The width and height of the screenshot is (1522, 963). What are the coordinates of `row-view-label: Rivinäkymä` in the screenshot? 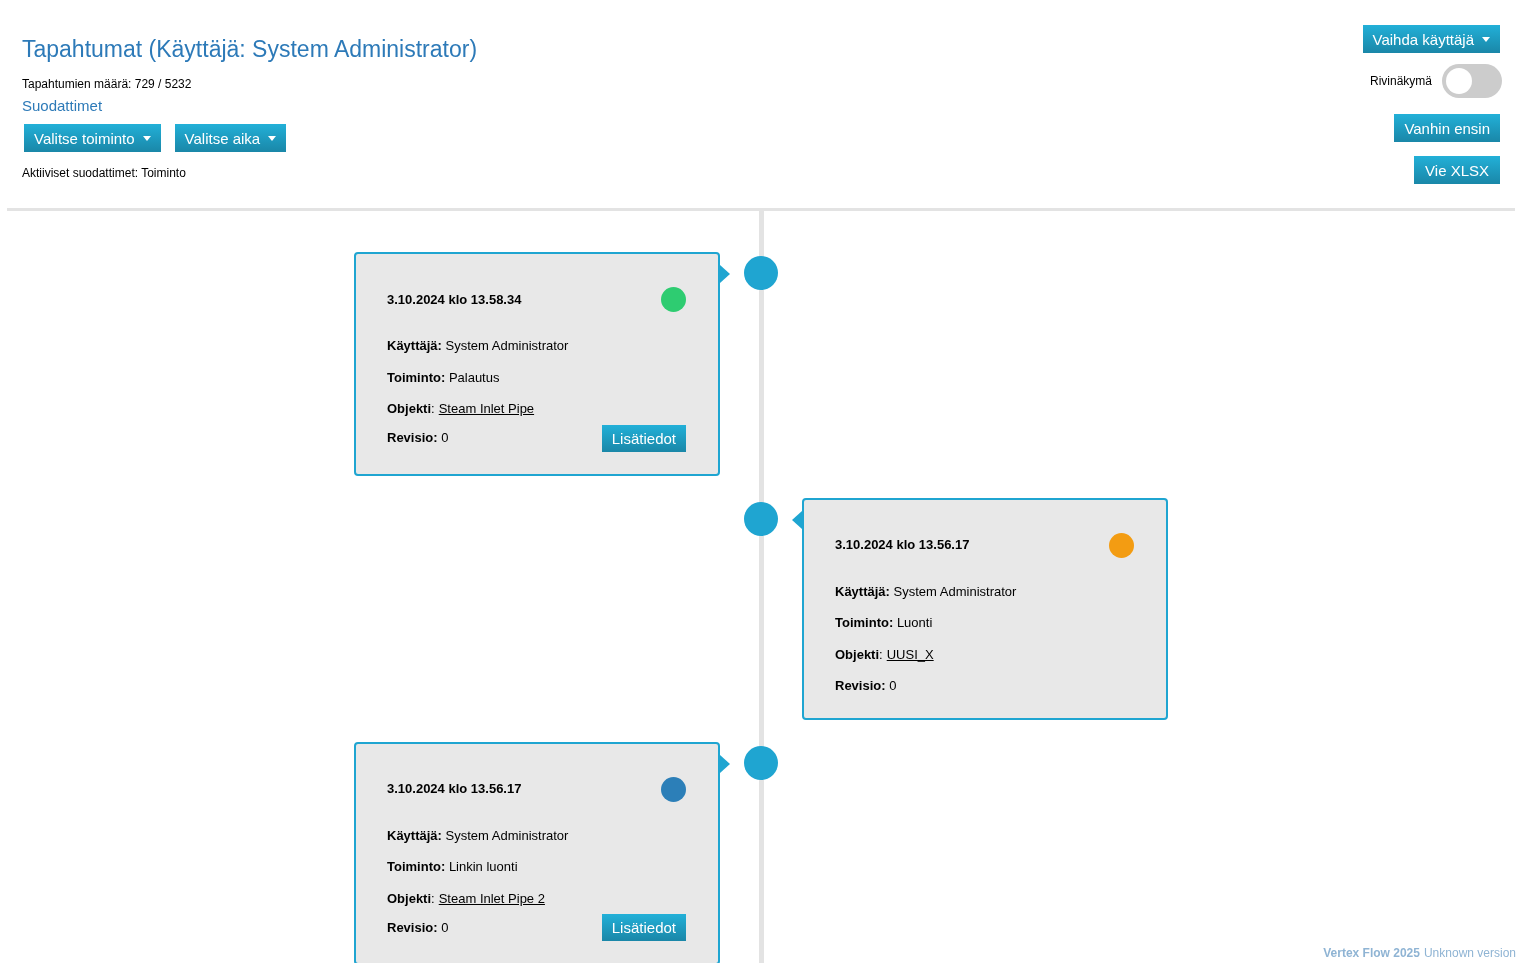 It's located at (1401, 81).